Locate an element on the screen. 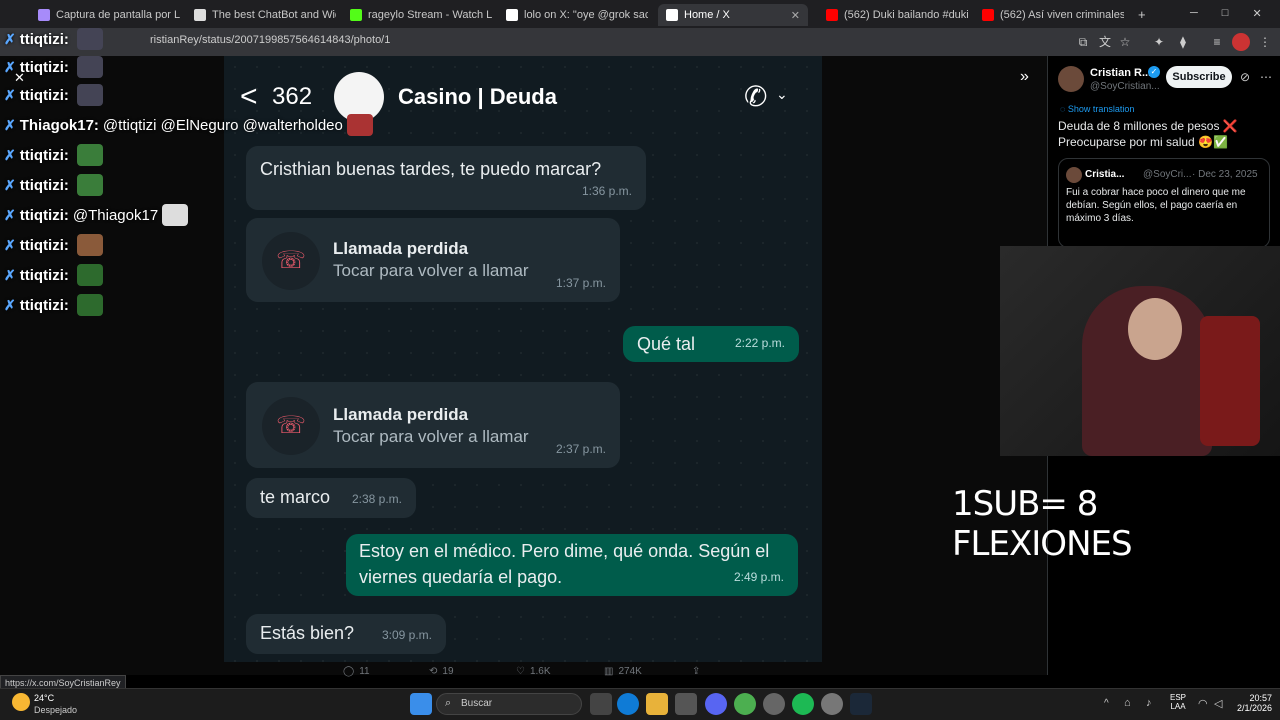  discord-icon is located at coordinates (716, 704).